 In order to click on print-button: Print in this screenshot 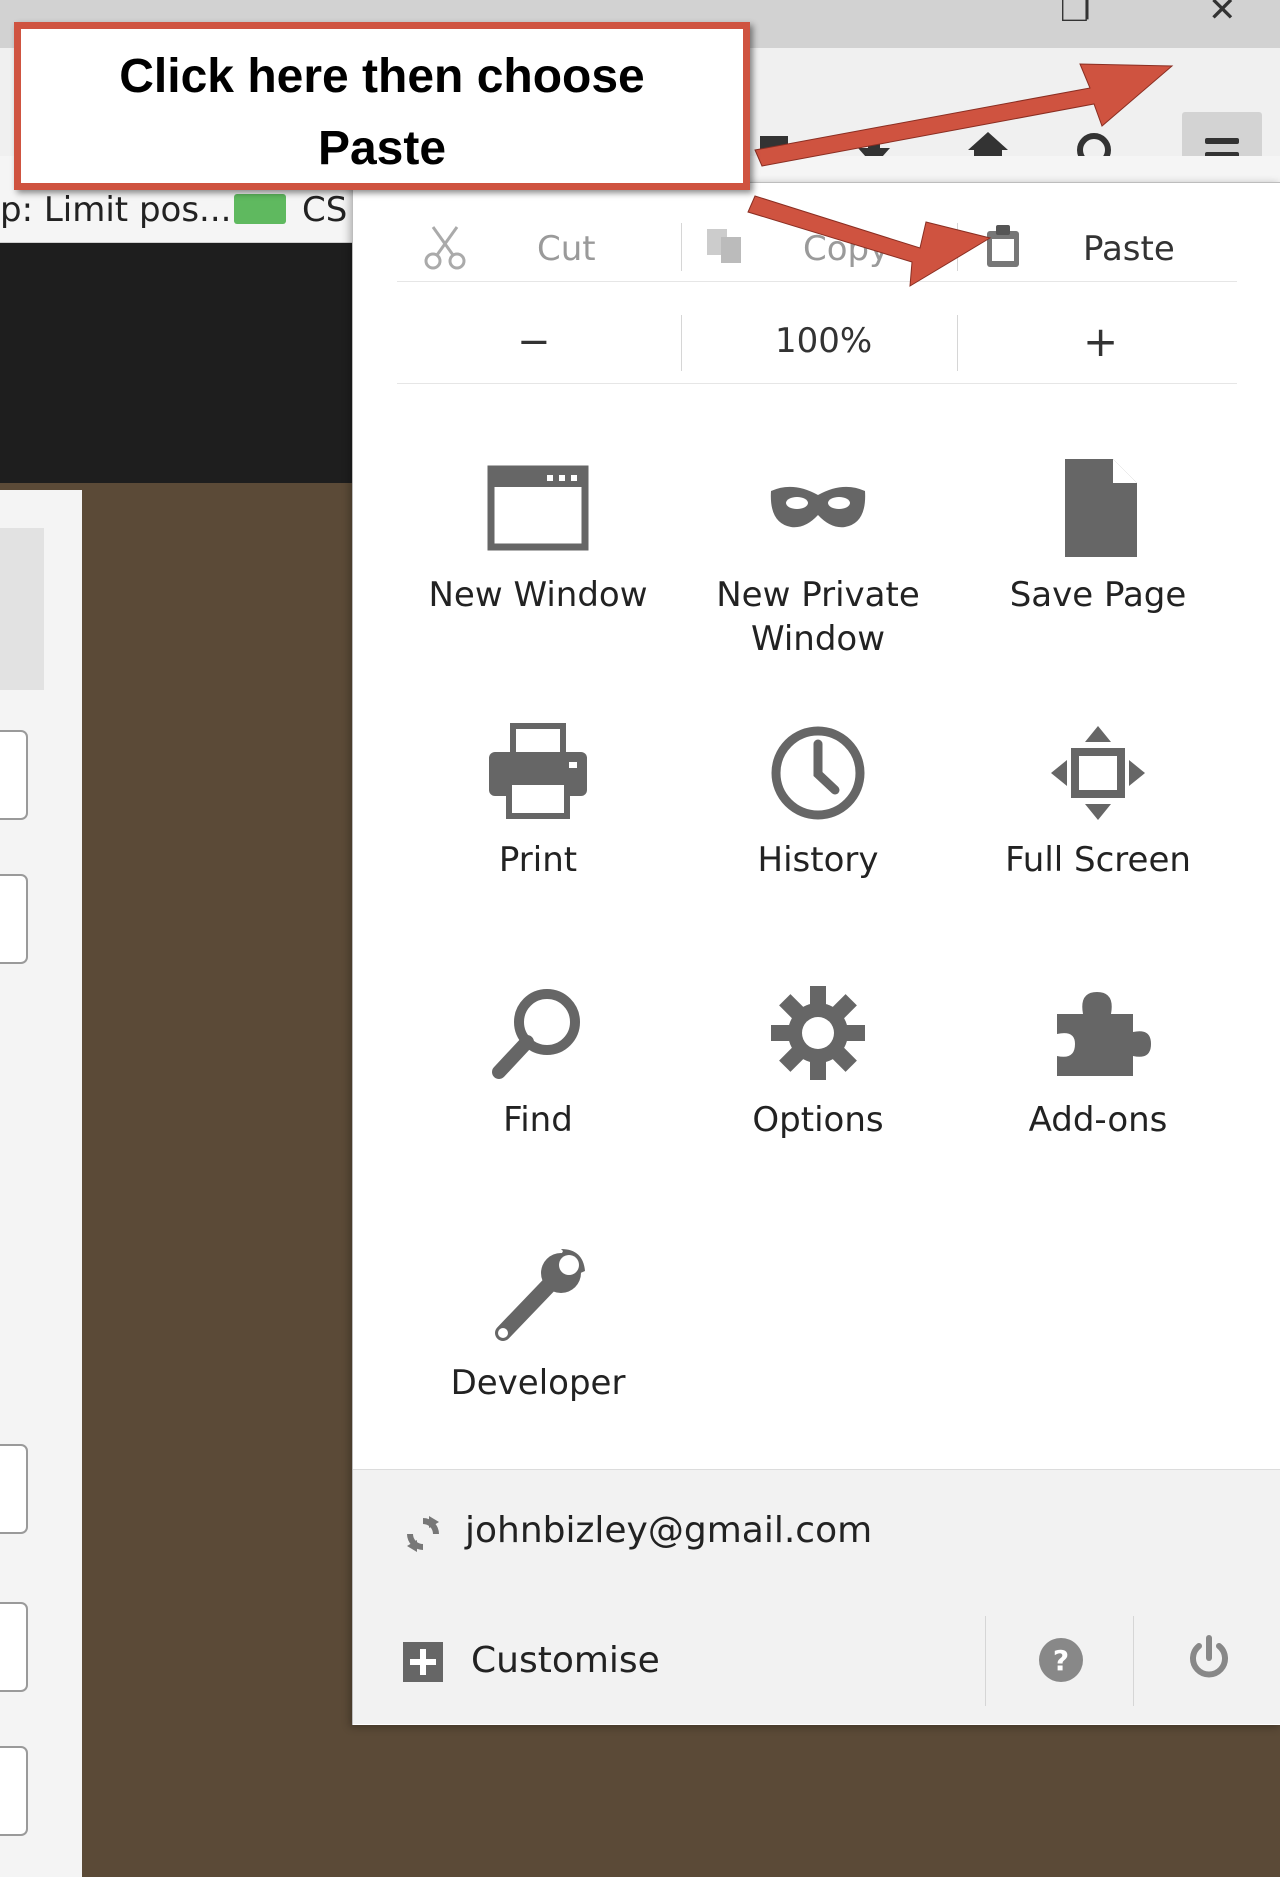, I will do `click(538, 800)`.